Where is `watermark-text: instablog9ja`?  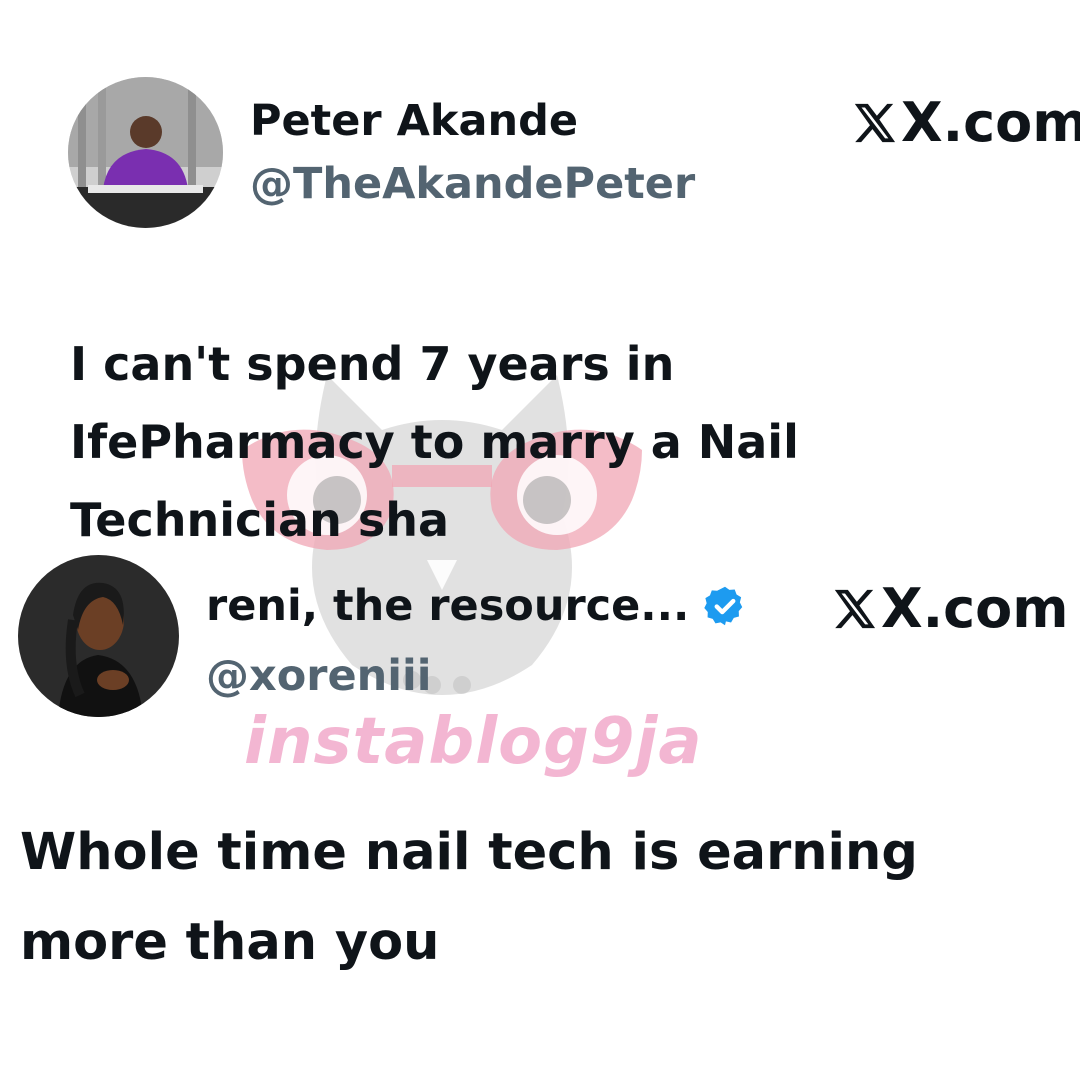
watermark-text: instablog9ja is located at coordinates (473, 742).